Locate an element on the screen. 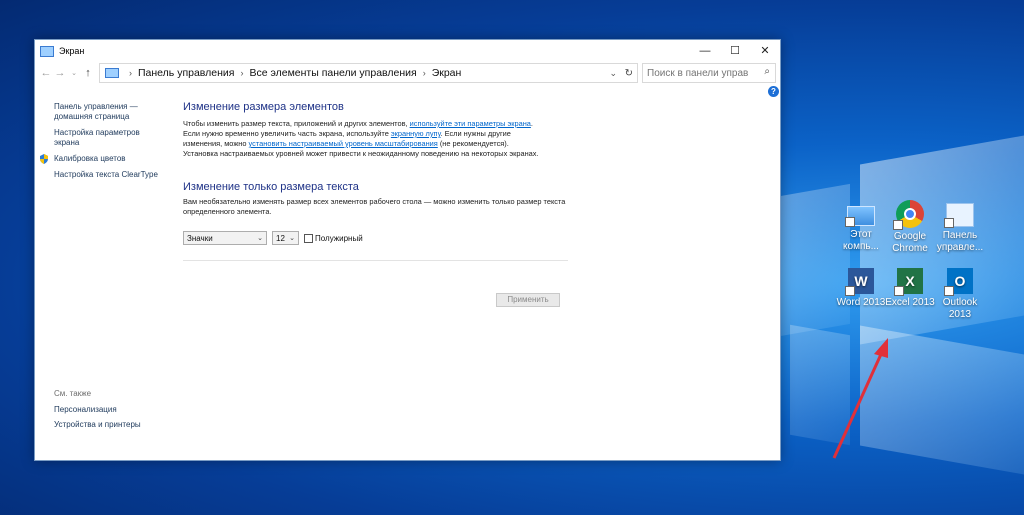 The width and height of the screenshot is (1024, 515). desktop-icon-label: Outlook 2013 is located at coordinates (960, 308).